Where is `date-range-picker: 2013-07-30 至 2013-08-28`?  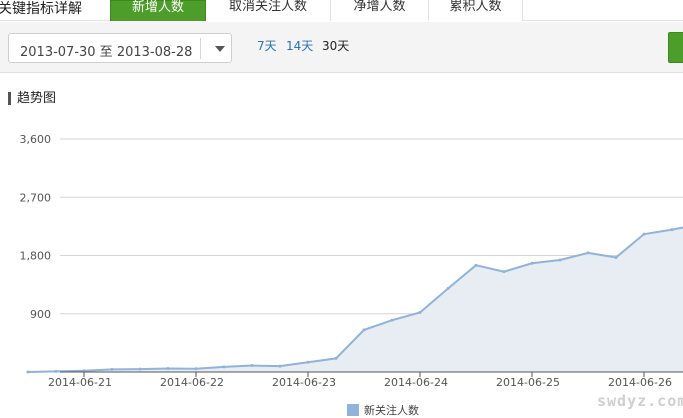
date-range-picker: 2013-07-30 至 2013-08-28 is located at coordinates (120, 48).